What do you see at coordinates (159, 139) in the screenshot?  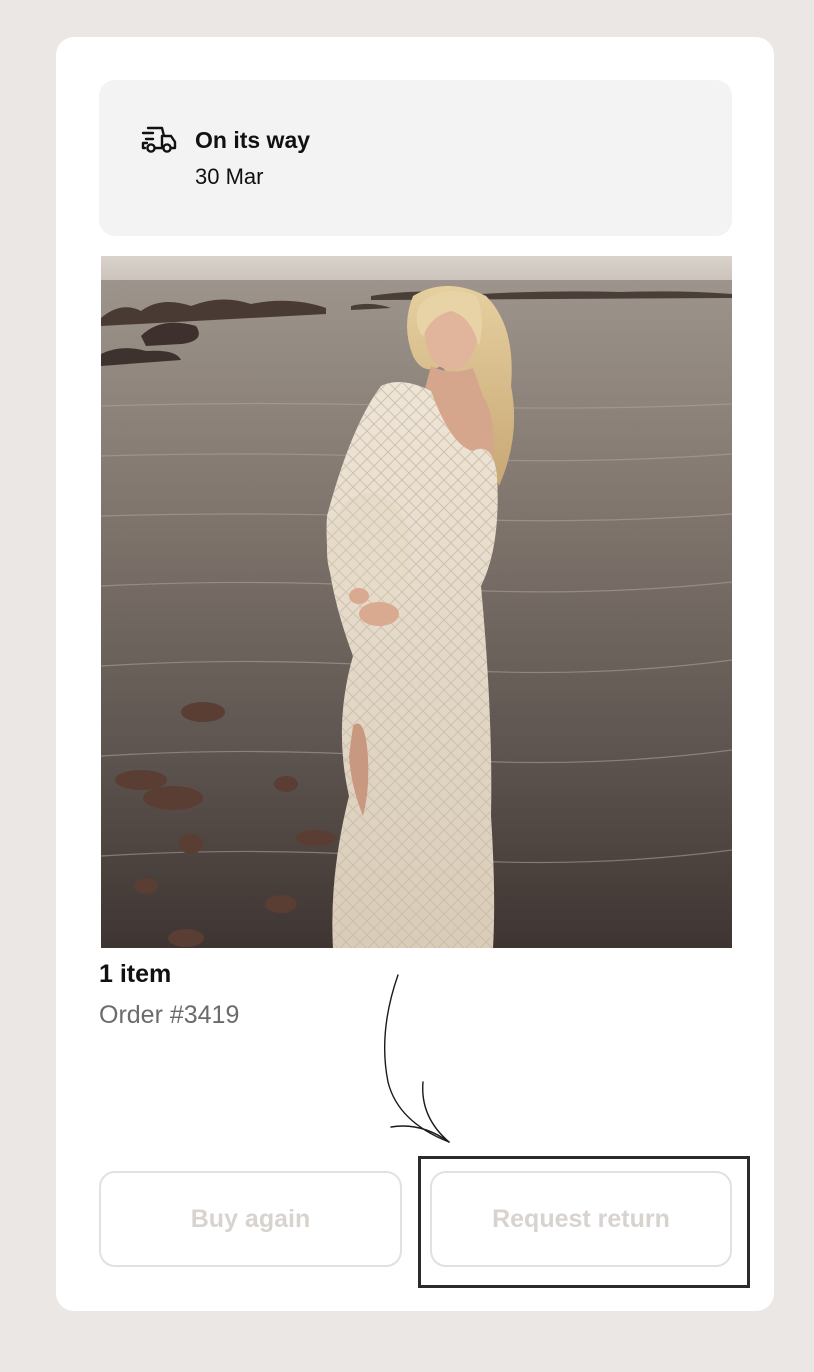 I see `delivery-truck-icon` at bounding box center [159, 139].